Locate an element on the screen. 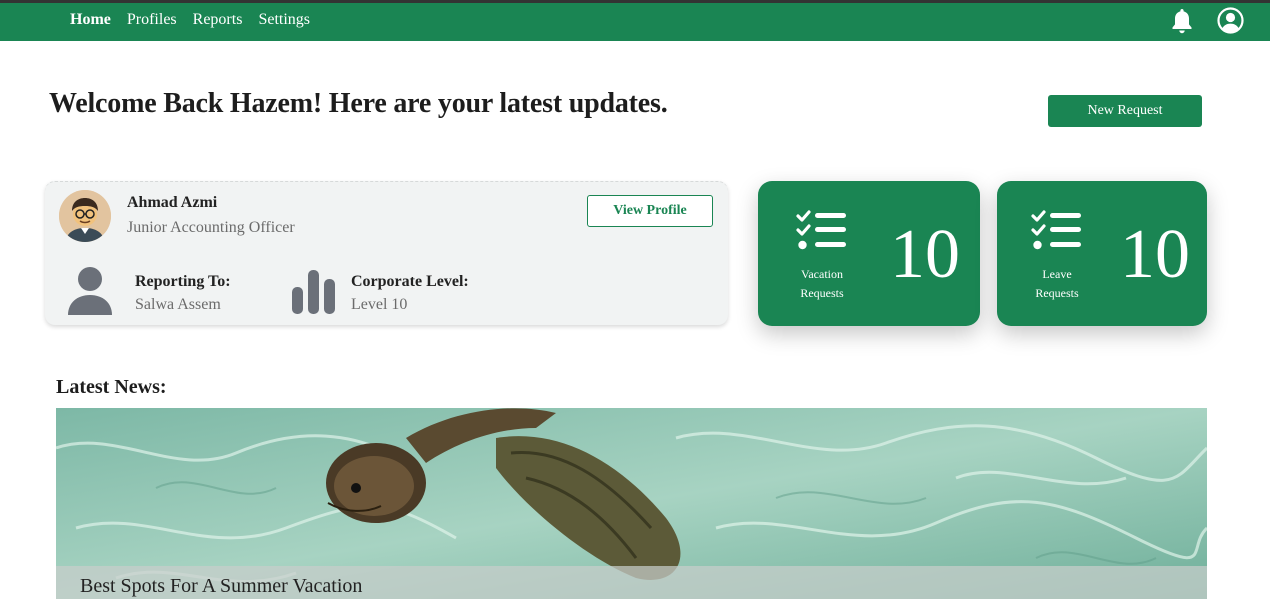 The height and width of the screenshot is (599, 1270). nav-item-reports: Reports is located at coordinates (218, 20).